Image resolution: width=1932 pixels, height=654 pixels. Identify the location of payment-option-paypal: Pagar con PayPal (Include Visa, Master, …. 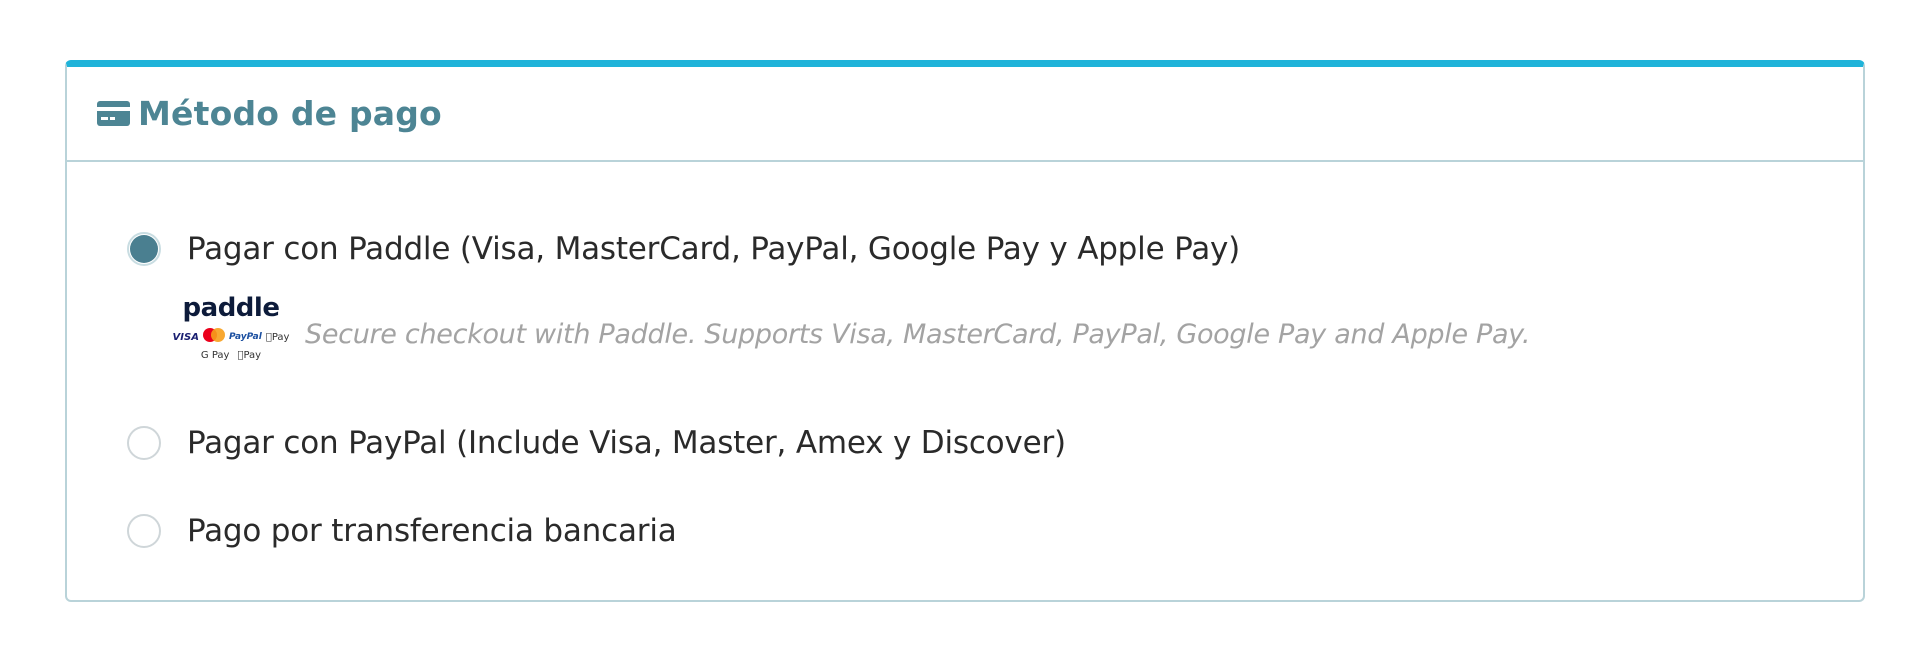
(596, 443).